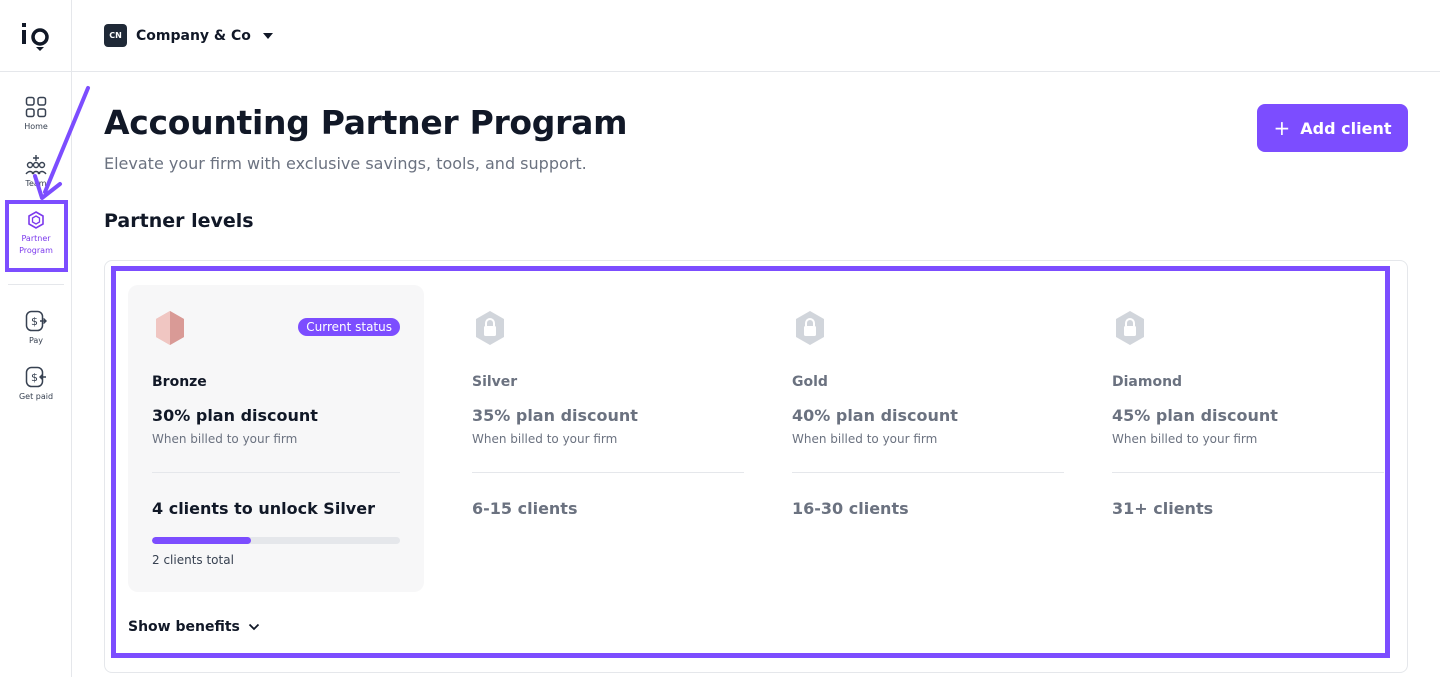 This screenshot has height=677, width=1440. Describe the element at coordinates (179, 382) in the screenshot. I see `level-name: Bronze` at that location.